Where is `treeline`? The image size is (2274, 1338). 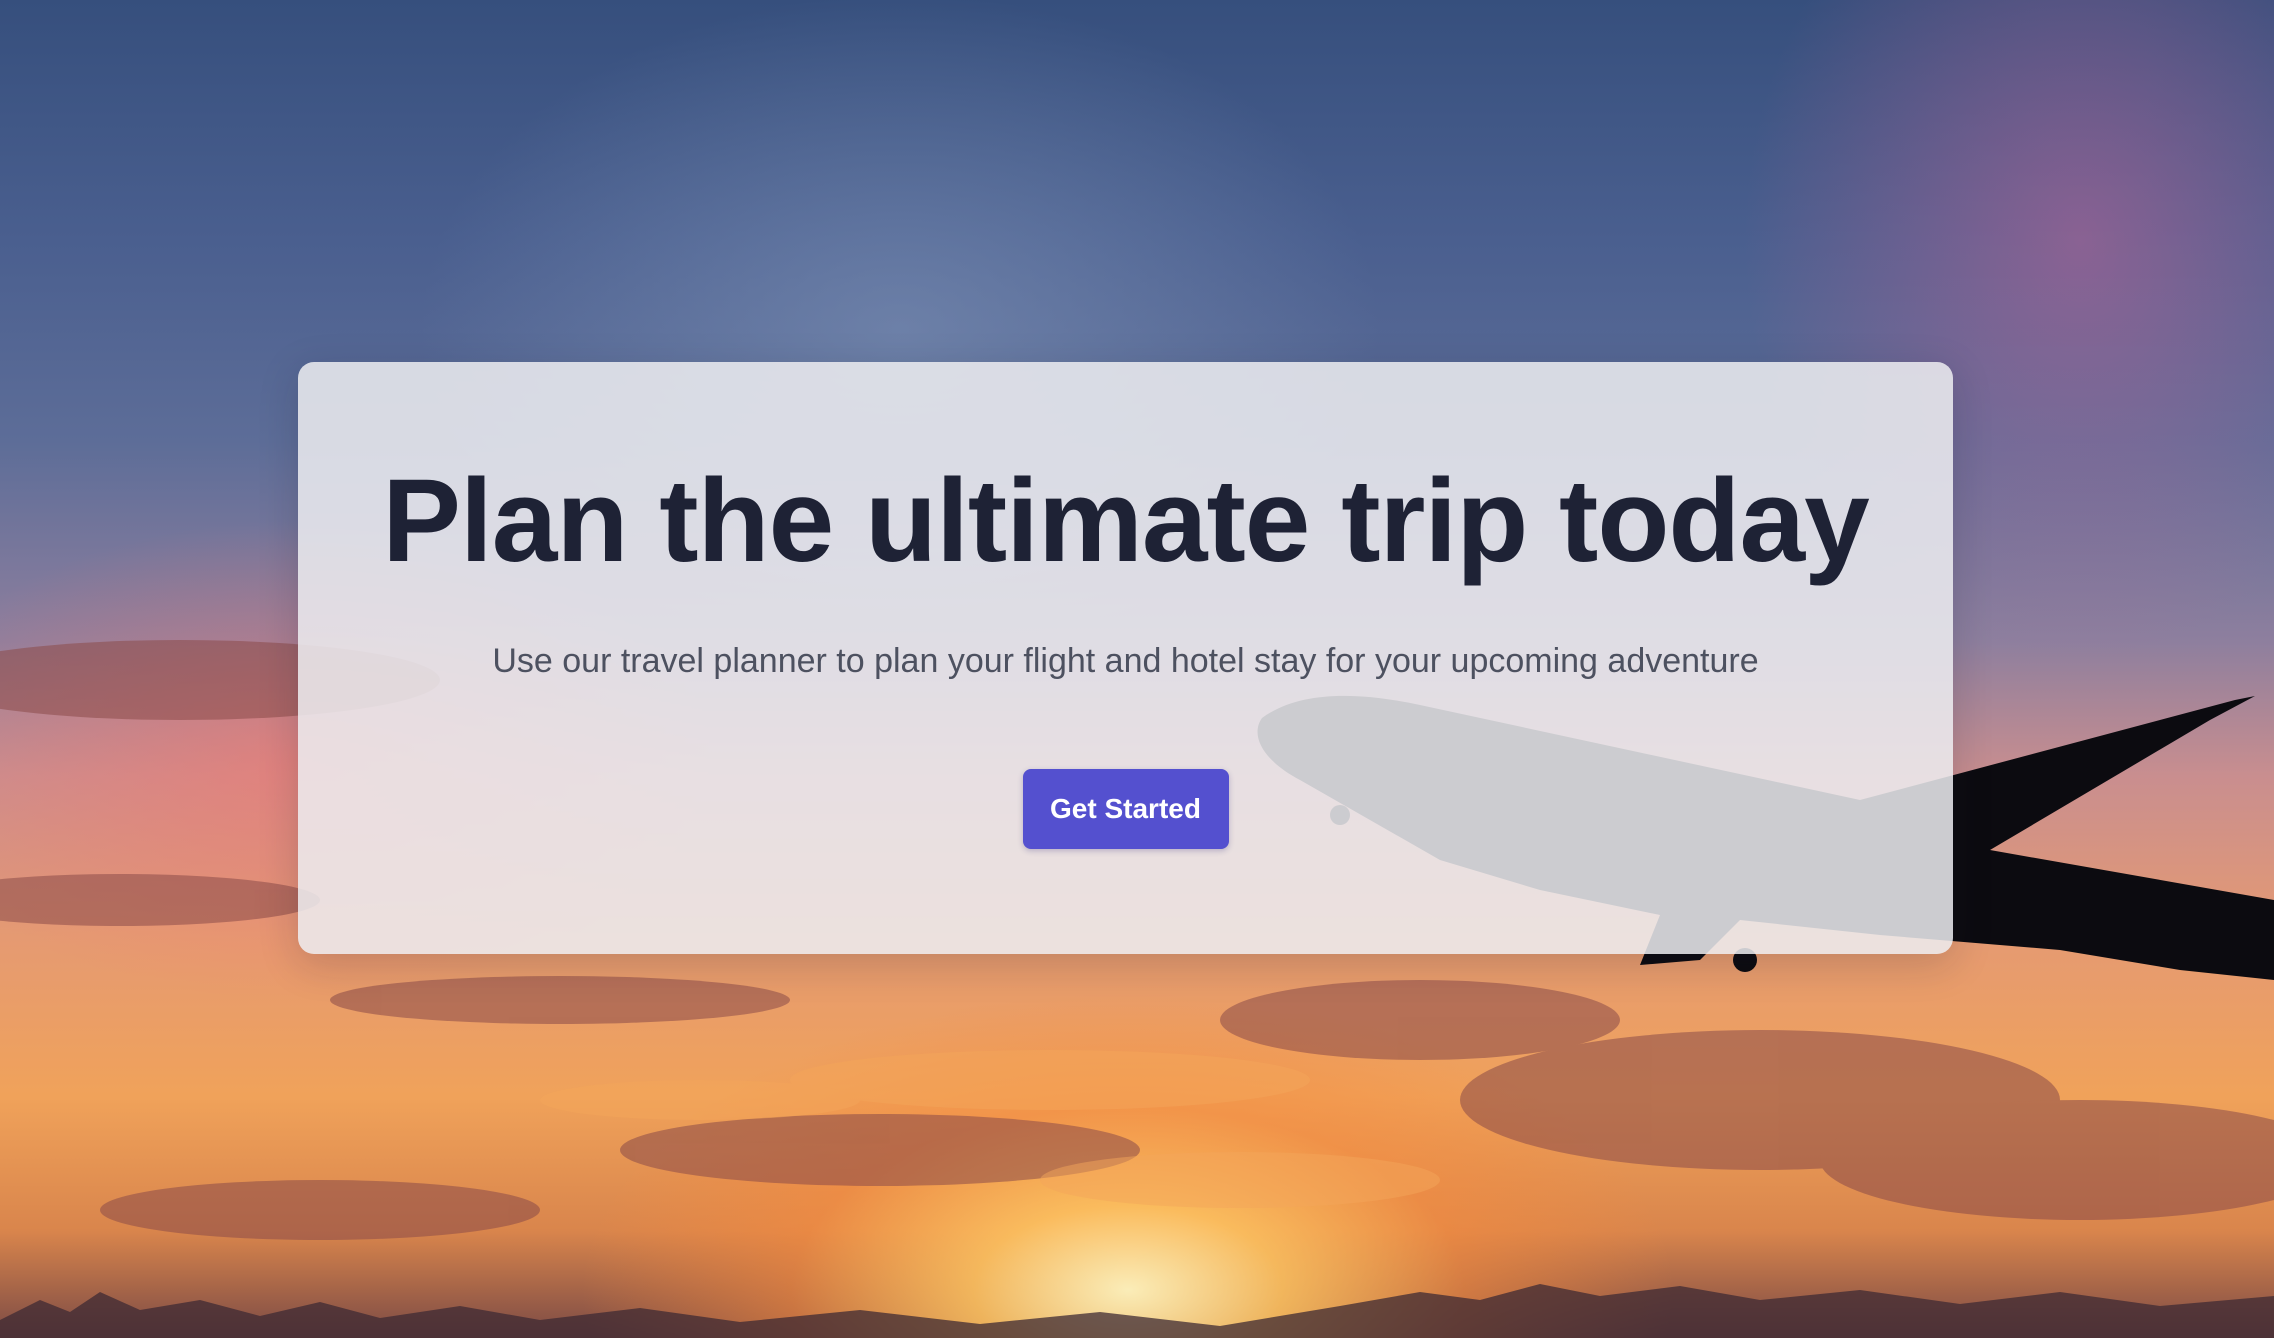 treeline is located at coordinates (1137, 1311).